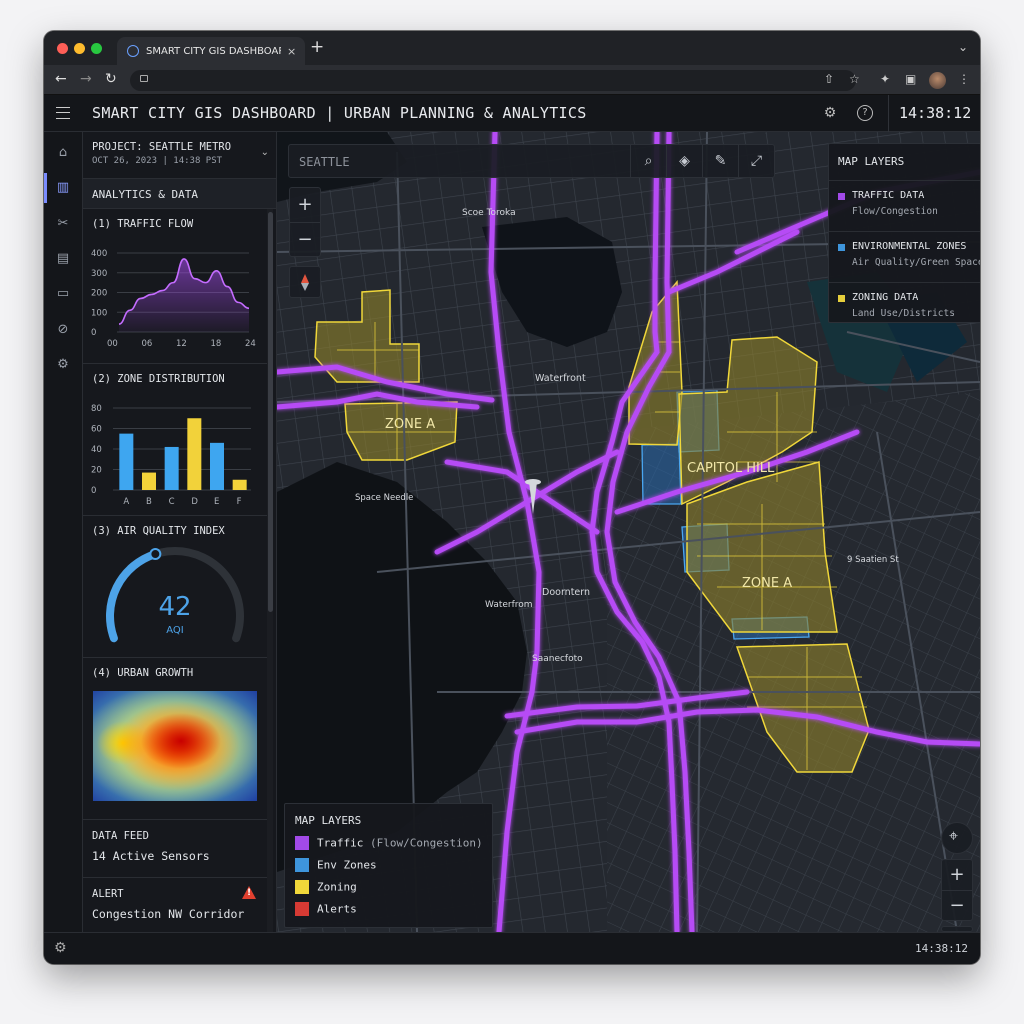 The image size is (1024, 1024). What do you see at coordinates (211, 51) in the screenshot?
I see `browser-tab: SMART CITY GIS DASHBOARD ×` at bounding box center [211, 51].